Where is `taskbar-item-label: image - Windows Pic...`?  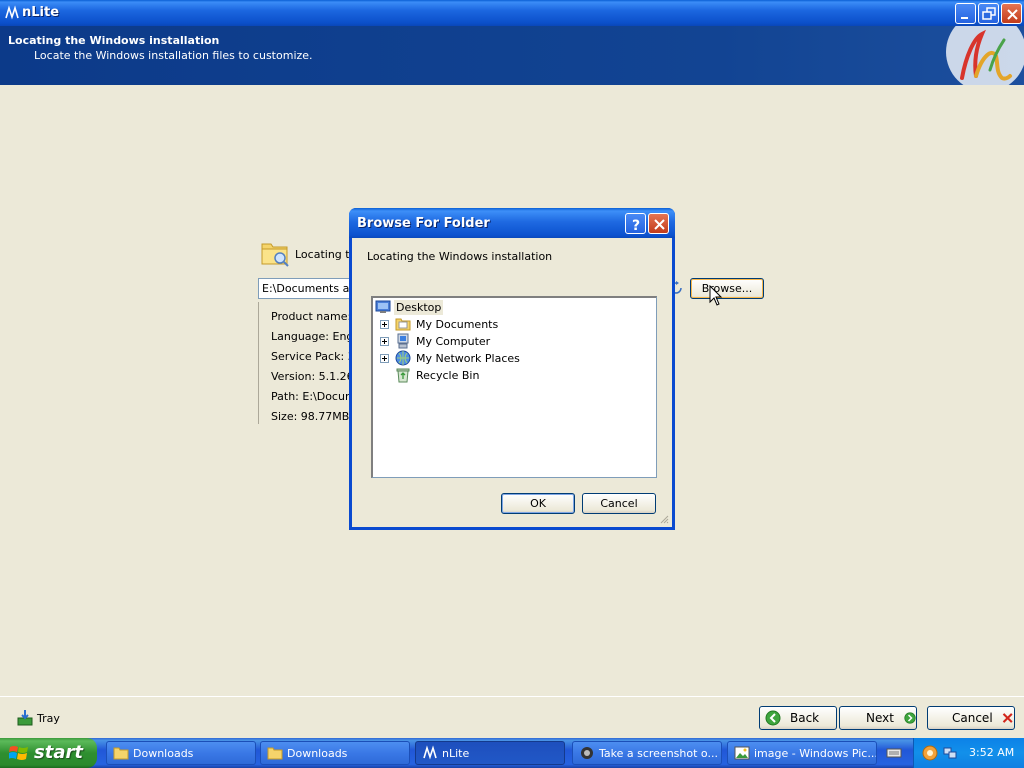 taskbar-item-label: image - Windows Pic... is located at coordinates (815, 753).